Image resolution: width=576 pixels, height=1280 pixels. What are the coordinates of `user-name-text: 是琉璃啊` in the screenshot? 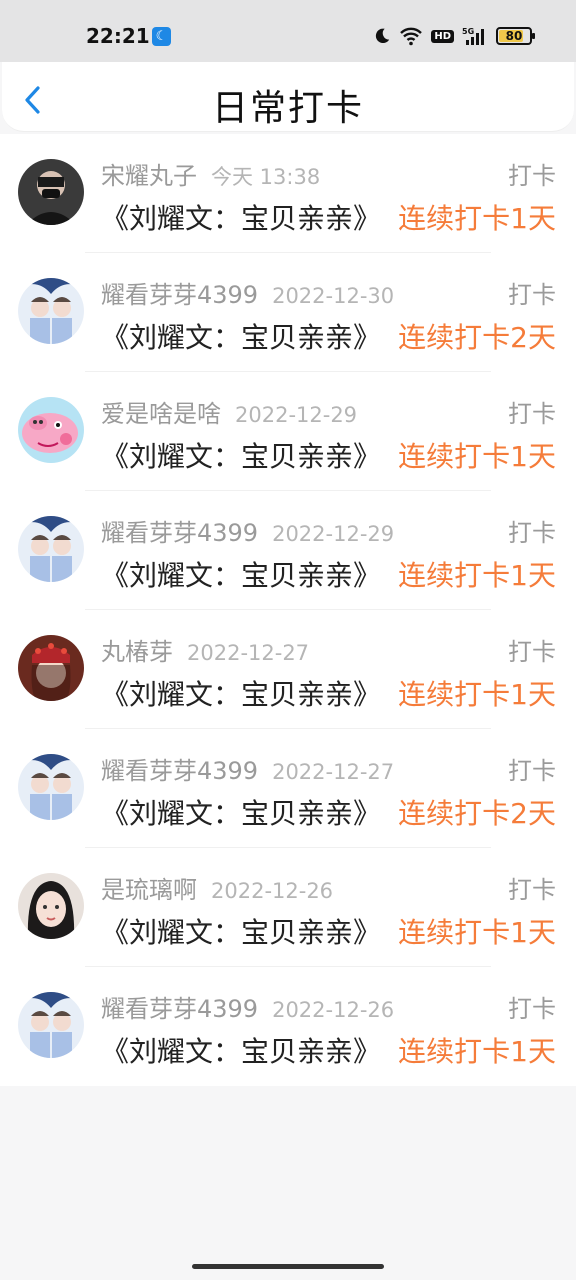 It's located at (149, 890).